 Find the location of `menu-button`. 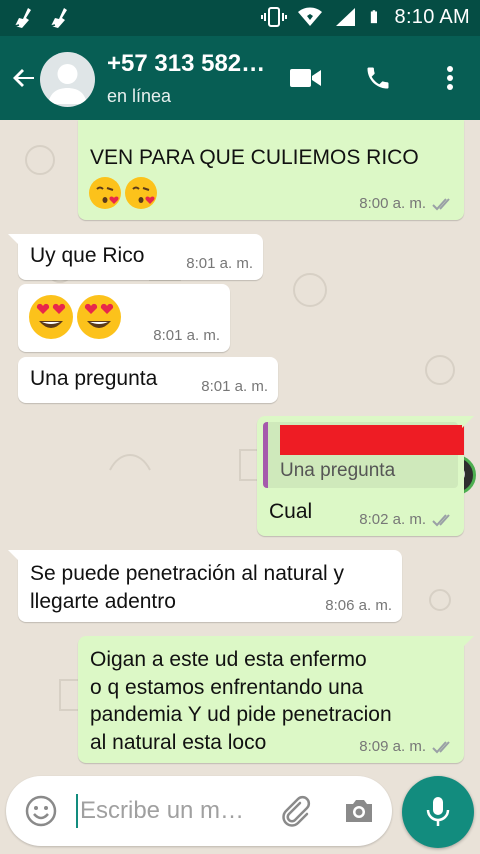

menu-button is located at coordinates (450, 78).